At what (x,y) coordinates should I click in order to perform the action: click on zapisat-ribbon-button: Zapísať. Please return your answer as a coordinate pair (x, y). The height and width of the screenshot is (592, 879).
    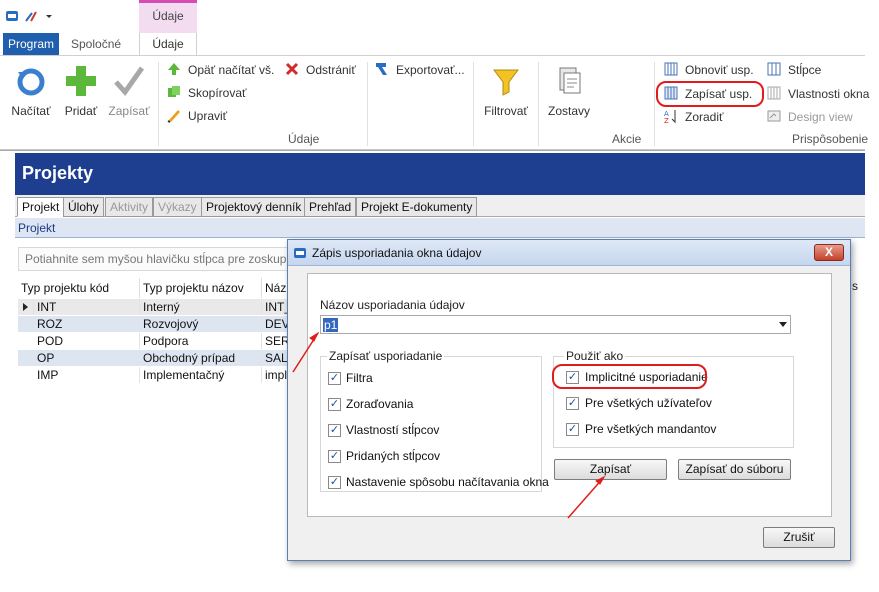
    Looking at the image, I should click on (129, 90).